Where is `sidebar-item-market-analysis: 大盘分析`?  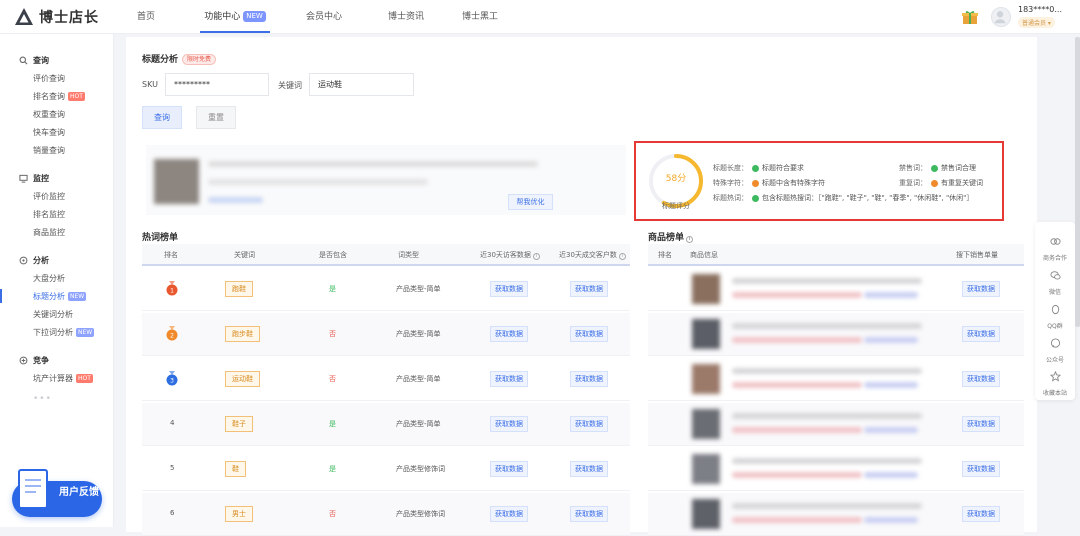 sidebar-item-market-analysis: 大盘分析 is located at coordinates (49, 278).